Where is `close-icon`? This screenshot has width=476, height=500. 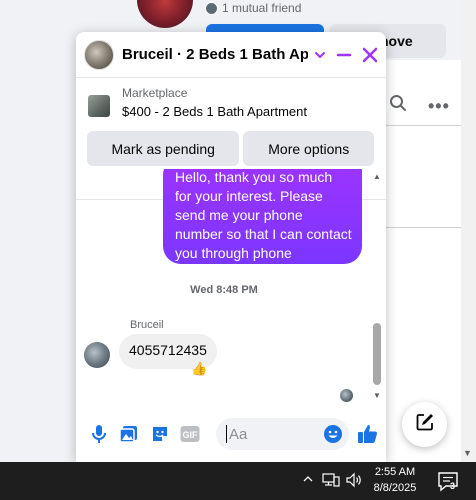
close-icon is located at coordinates (370, 55).